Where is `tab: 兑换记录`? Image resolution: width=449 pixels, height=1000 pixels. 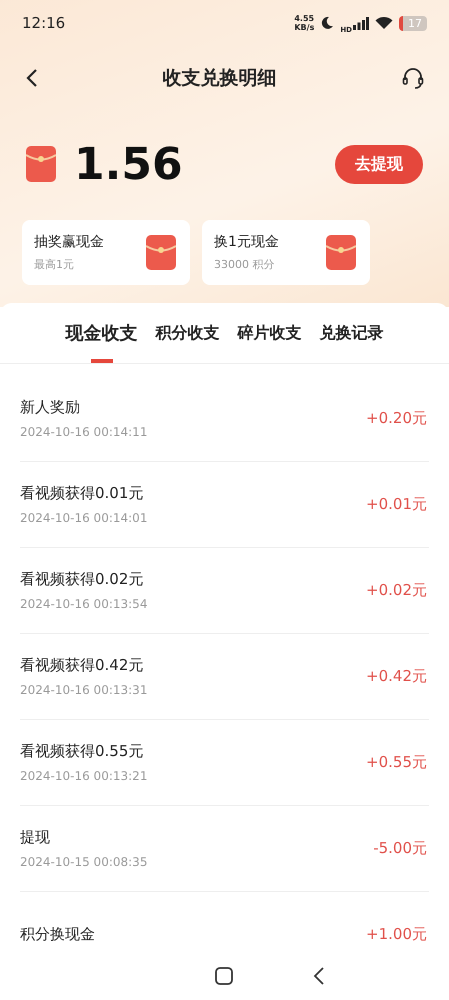
tab: 兑换记录 is located at coordinates (352, 342).